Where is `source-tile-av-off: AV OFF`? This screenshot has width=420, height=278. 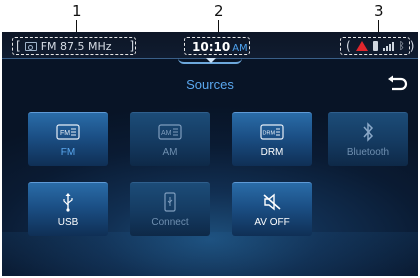
source-tile-av-off: AV OFF is located at coordinates (272, 209).